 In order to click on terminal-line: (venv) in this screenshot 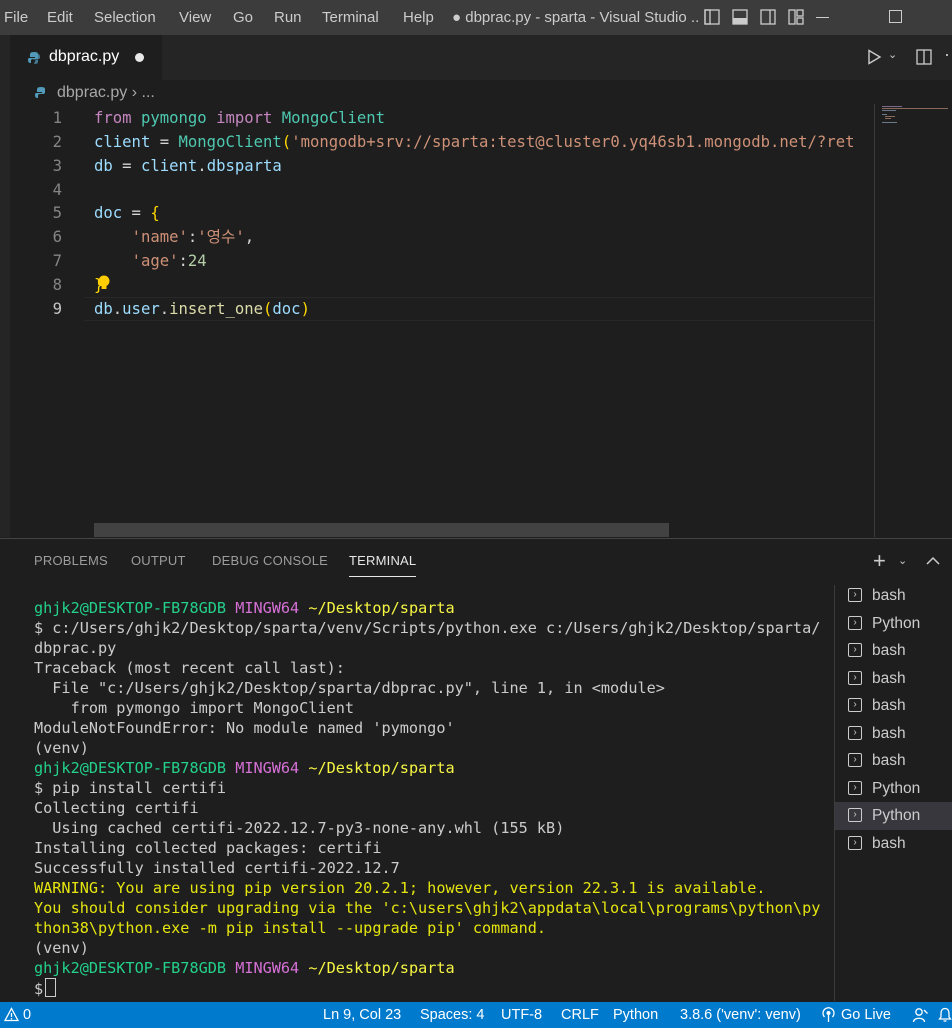, I will do `click(61, 748)`.